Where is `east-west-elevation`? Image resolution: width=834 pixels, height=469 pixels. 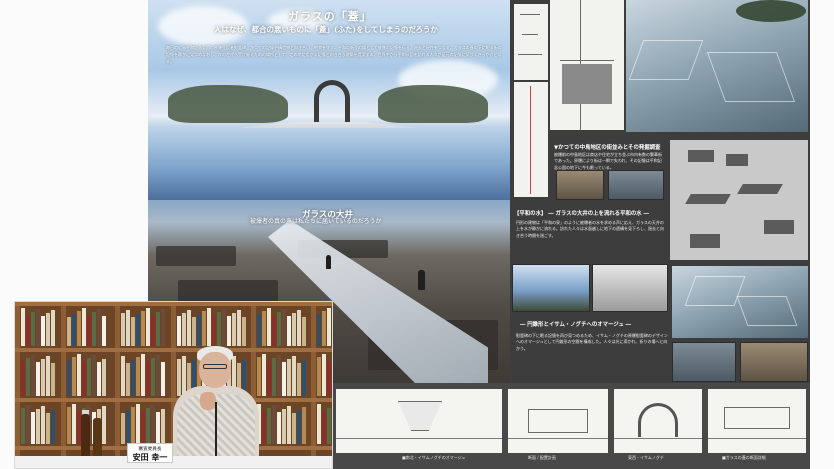 east-west-elevation is located at coordinates (658, 421).